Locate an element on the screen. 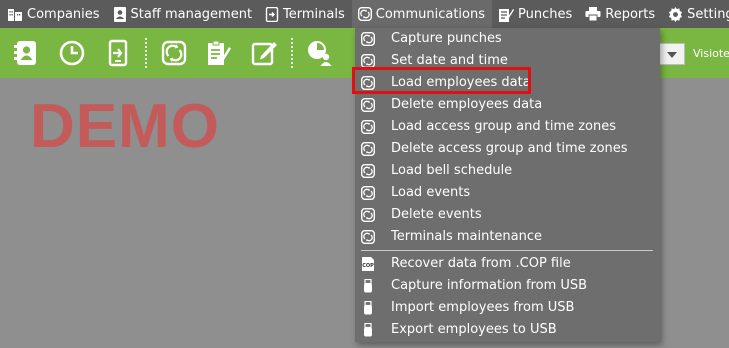  menu-label: Communications is located at coordinates (430, 14).